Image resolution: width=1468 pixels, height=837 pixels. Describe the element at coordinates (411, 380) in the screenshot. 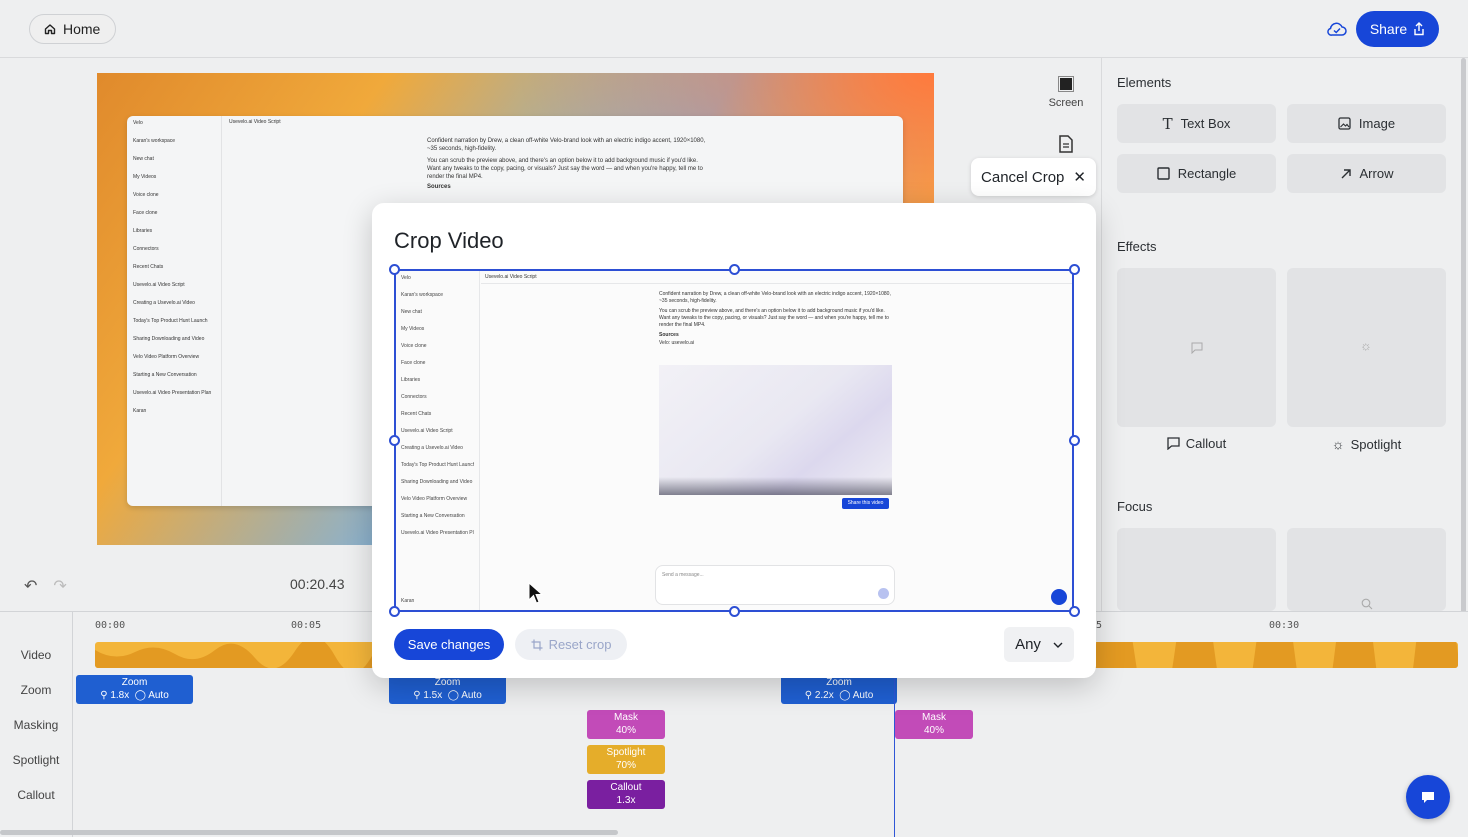

I see `crop-preview-item: Libraries` at that location.